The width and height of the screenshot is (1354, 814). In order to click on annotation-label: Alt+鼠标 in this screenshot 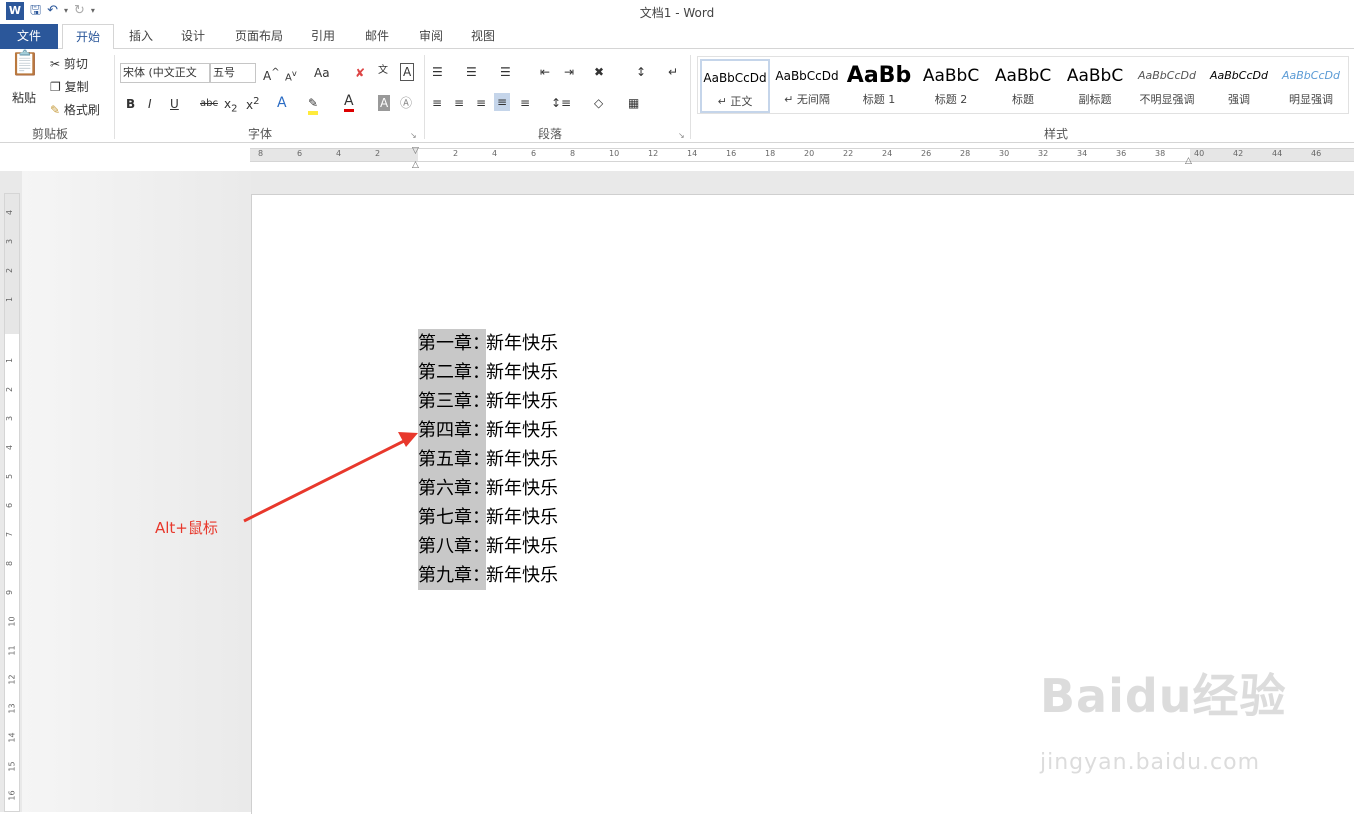, I will do `click(186, 528)`.